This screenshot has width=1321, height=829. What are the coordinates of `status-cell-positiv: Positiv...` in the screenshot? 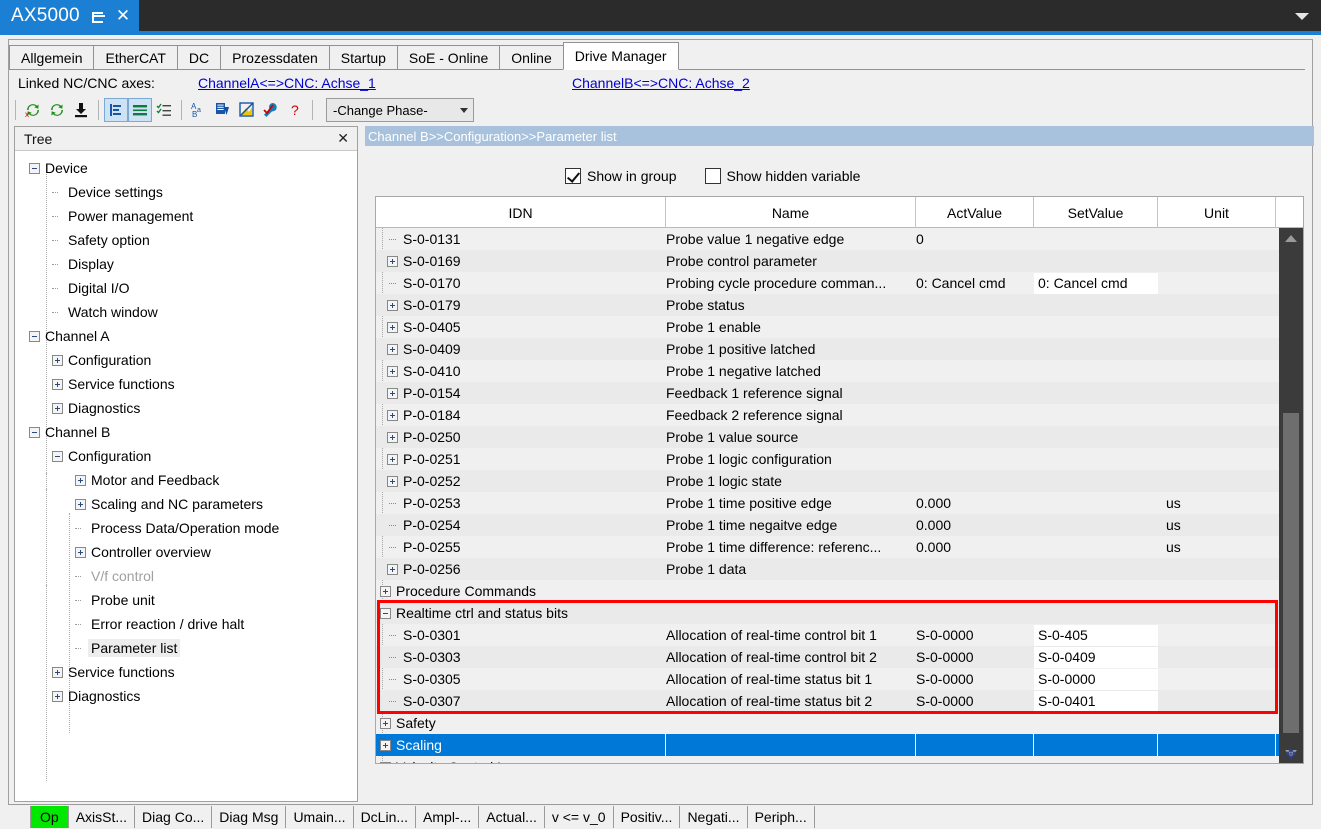 It's located at (647, 817).